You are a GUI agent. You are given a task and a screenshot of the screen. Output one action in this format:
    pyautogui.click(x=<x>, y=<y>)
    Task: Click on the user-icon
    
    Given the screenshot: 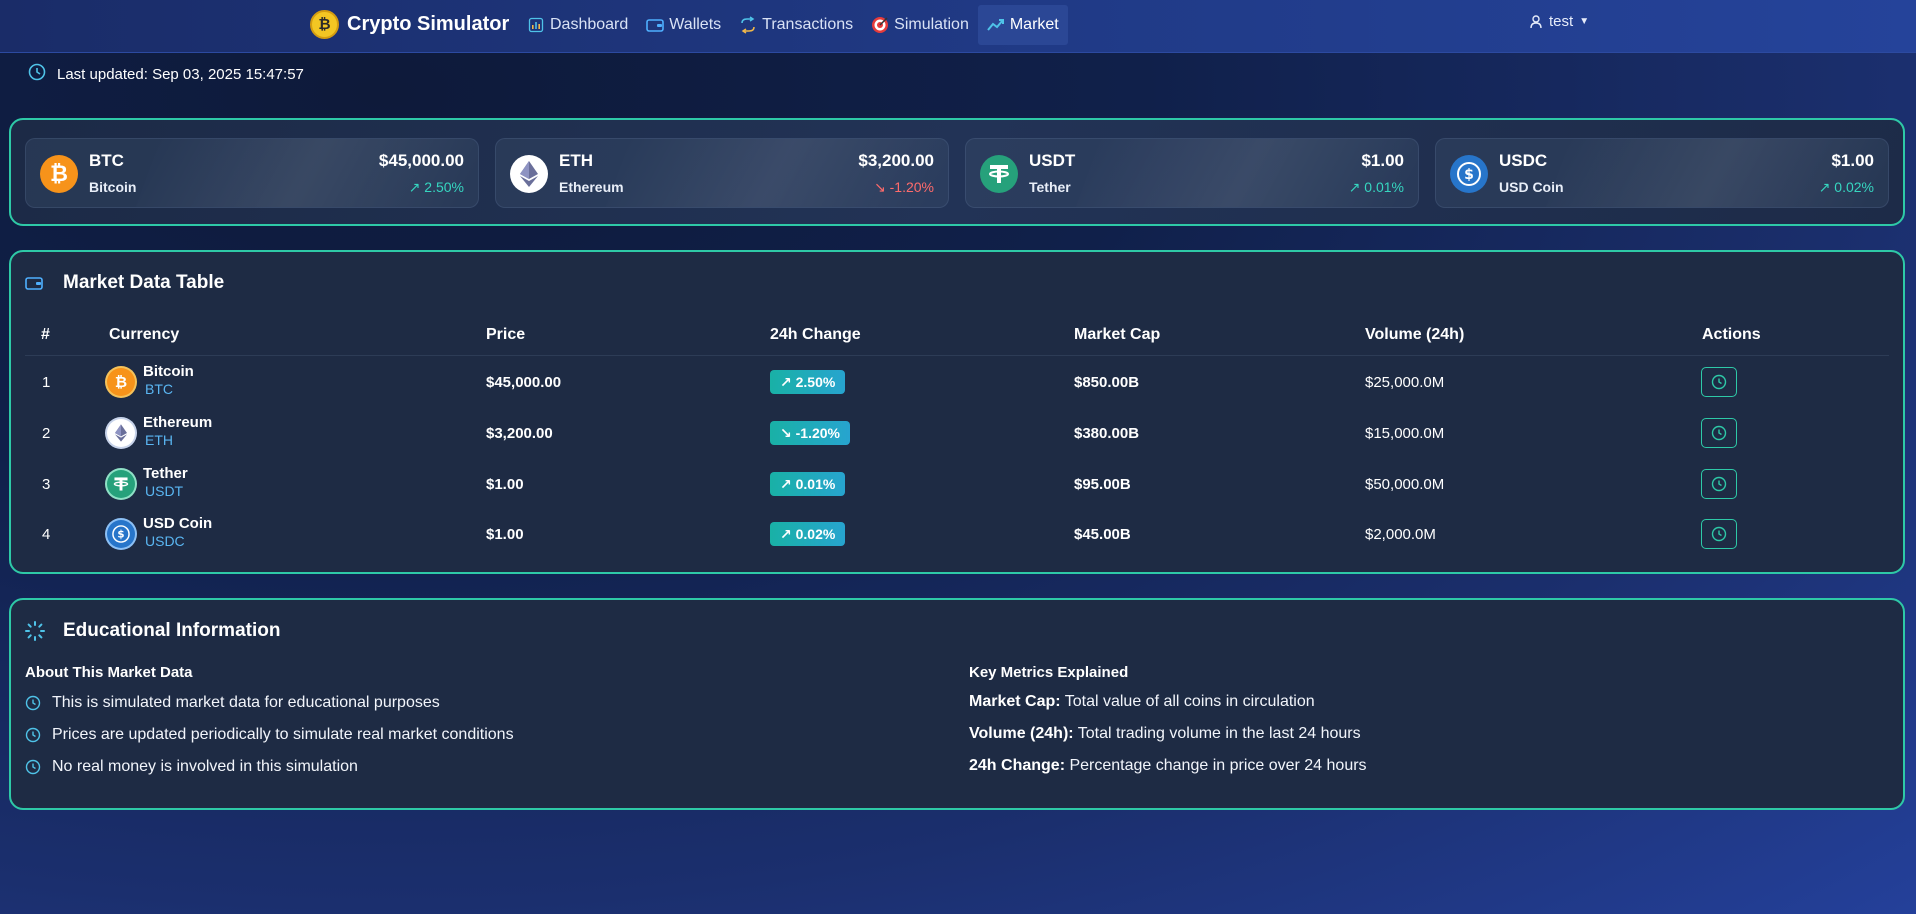 What is the action you would take?
    pyautogui.click(x=1536, y=21)
    